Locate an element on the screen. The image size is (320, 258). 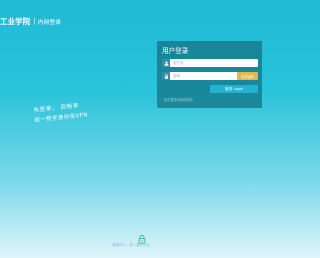
site-subtitle: 内网登录 is located at coordinates (49, 22).